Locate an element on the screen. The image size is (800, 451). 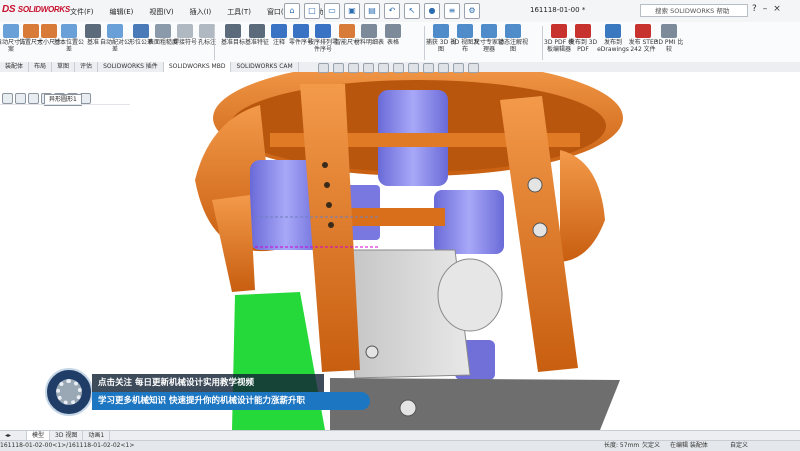
idler-bearing is located at coordinates (470, 295).